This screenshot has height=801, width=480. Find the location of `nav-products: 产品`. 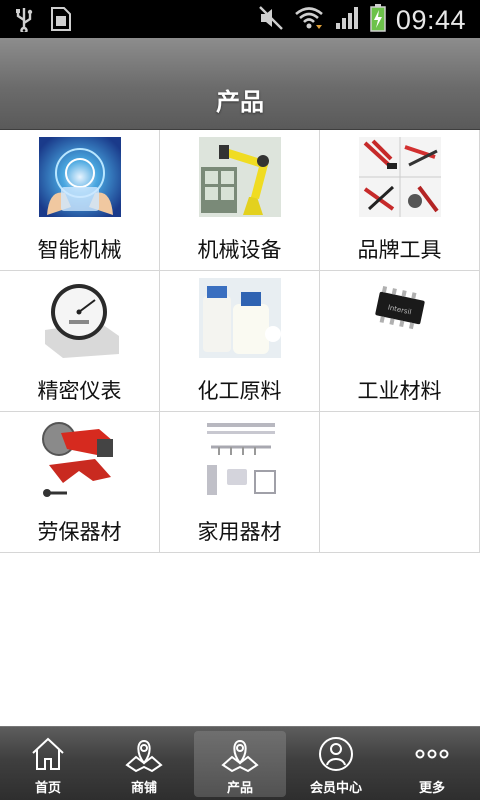

nav-products: 产品 is located at coordinates (240, 764).